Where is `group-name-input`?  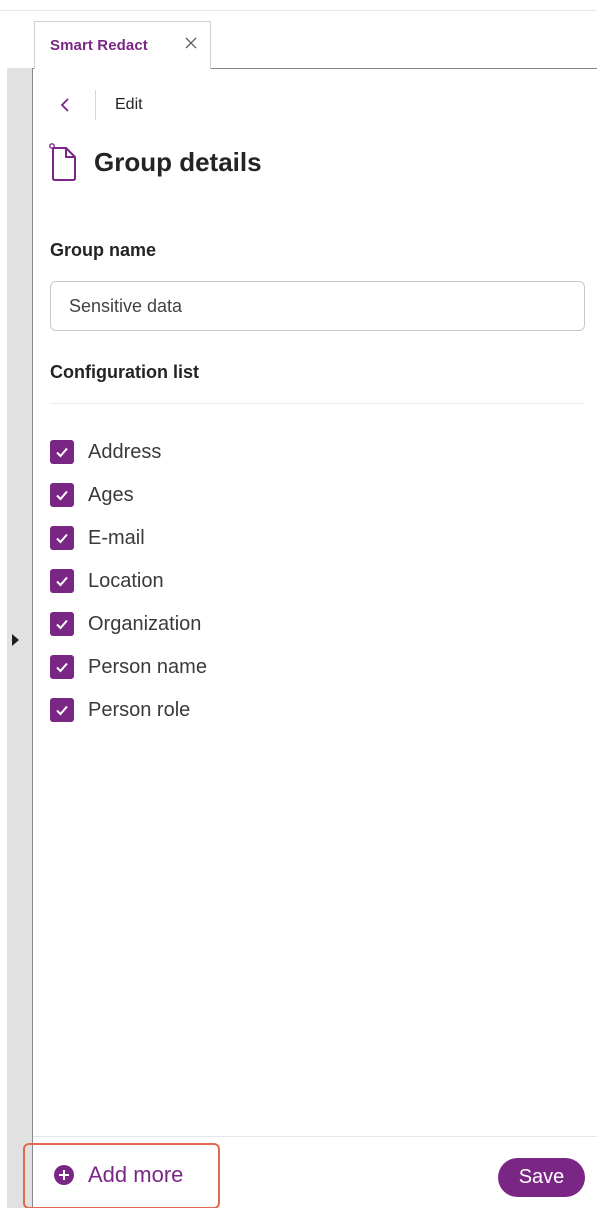
group-name-input is located at coordinates (317, 306).